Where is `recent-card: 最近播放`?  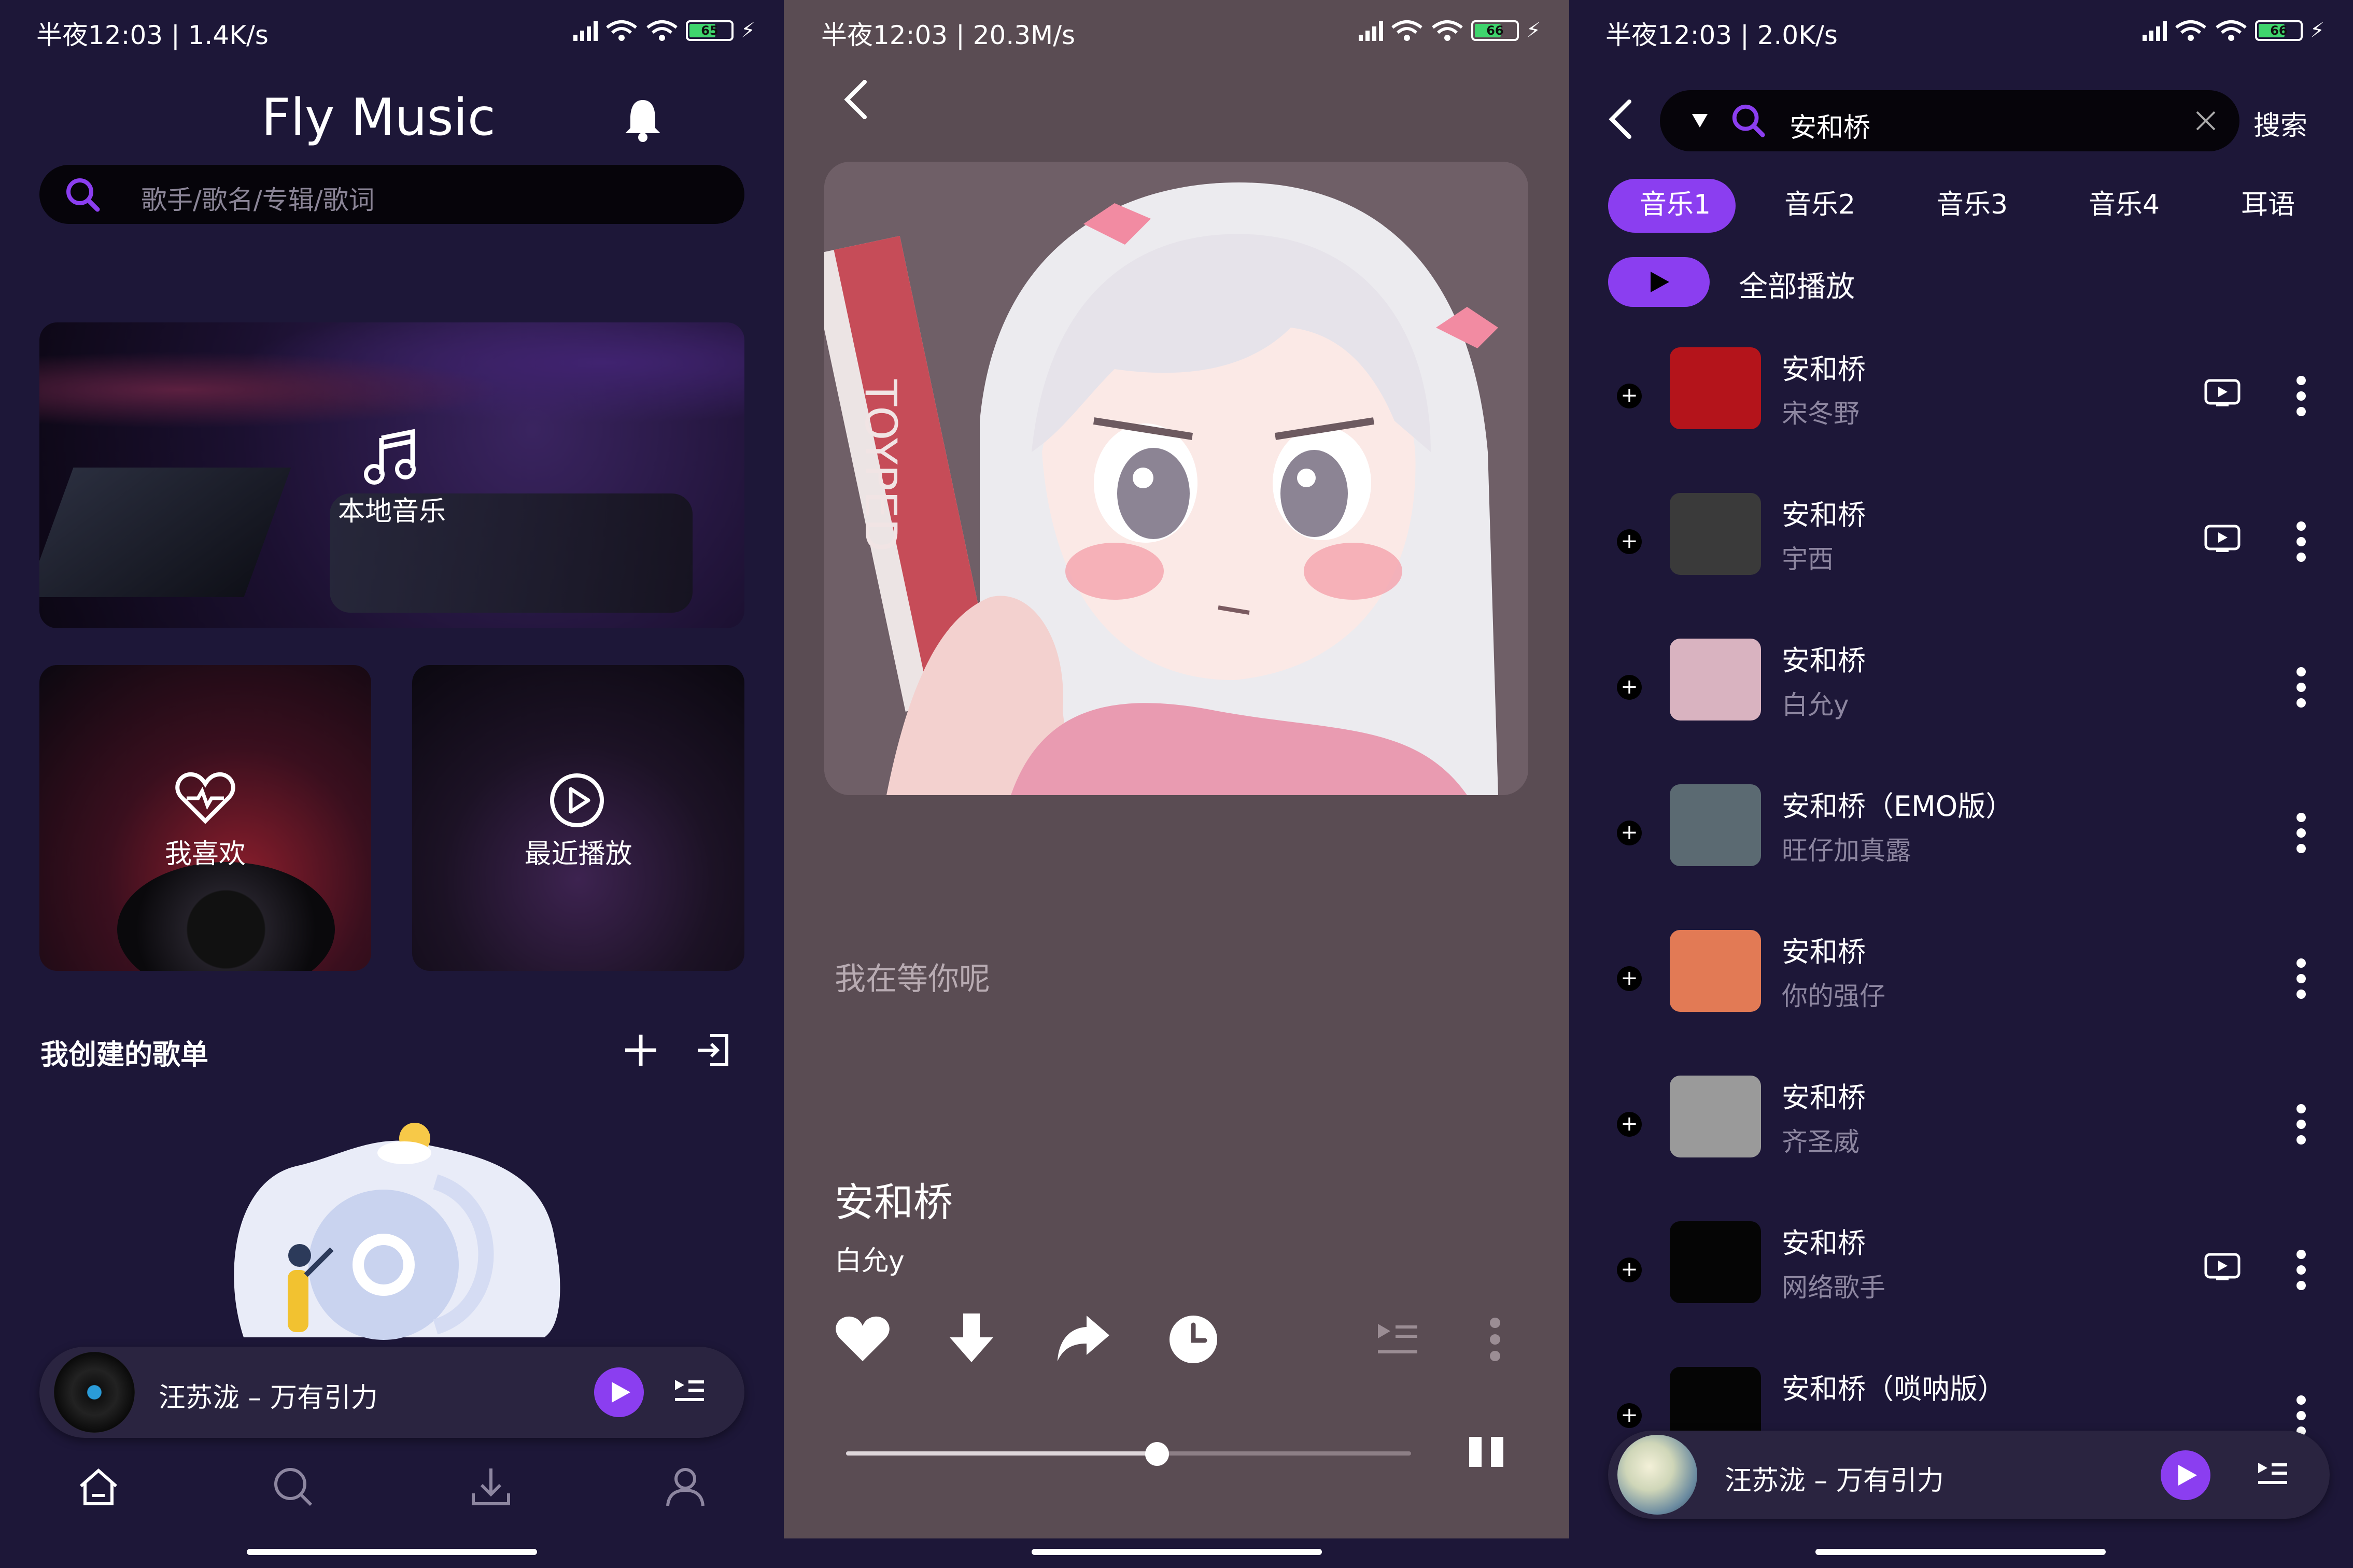 recent-card: 最近播放 is located at coordinates (578, 818).